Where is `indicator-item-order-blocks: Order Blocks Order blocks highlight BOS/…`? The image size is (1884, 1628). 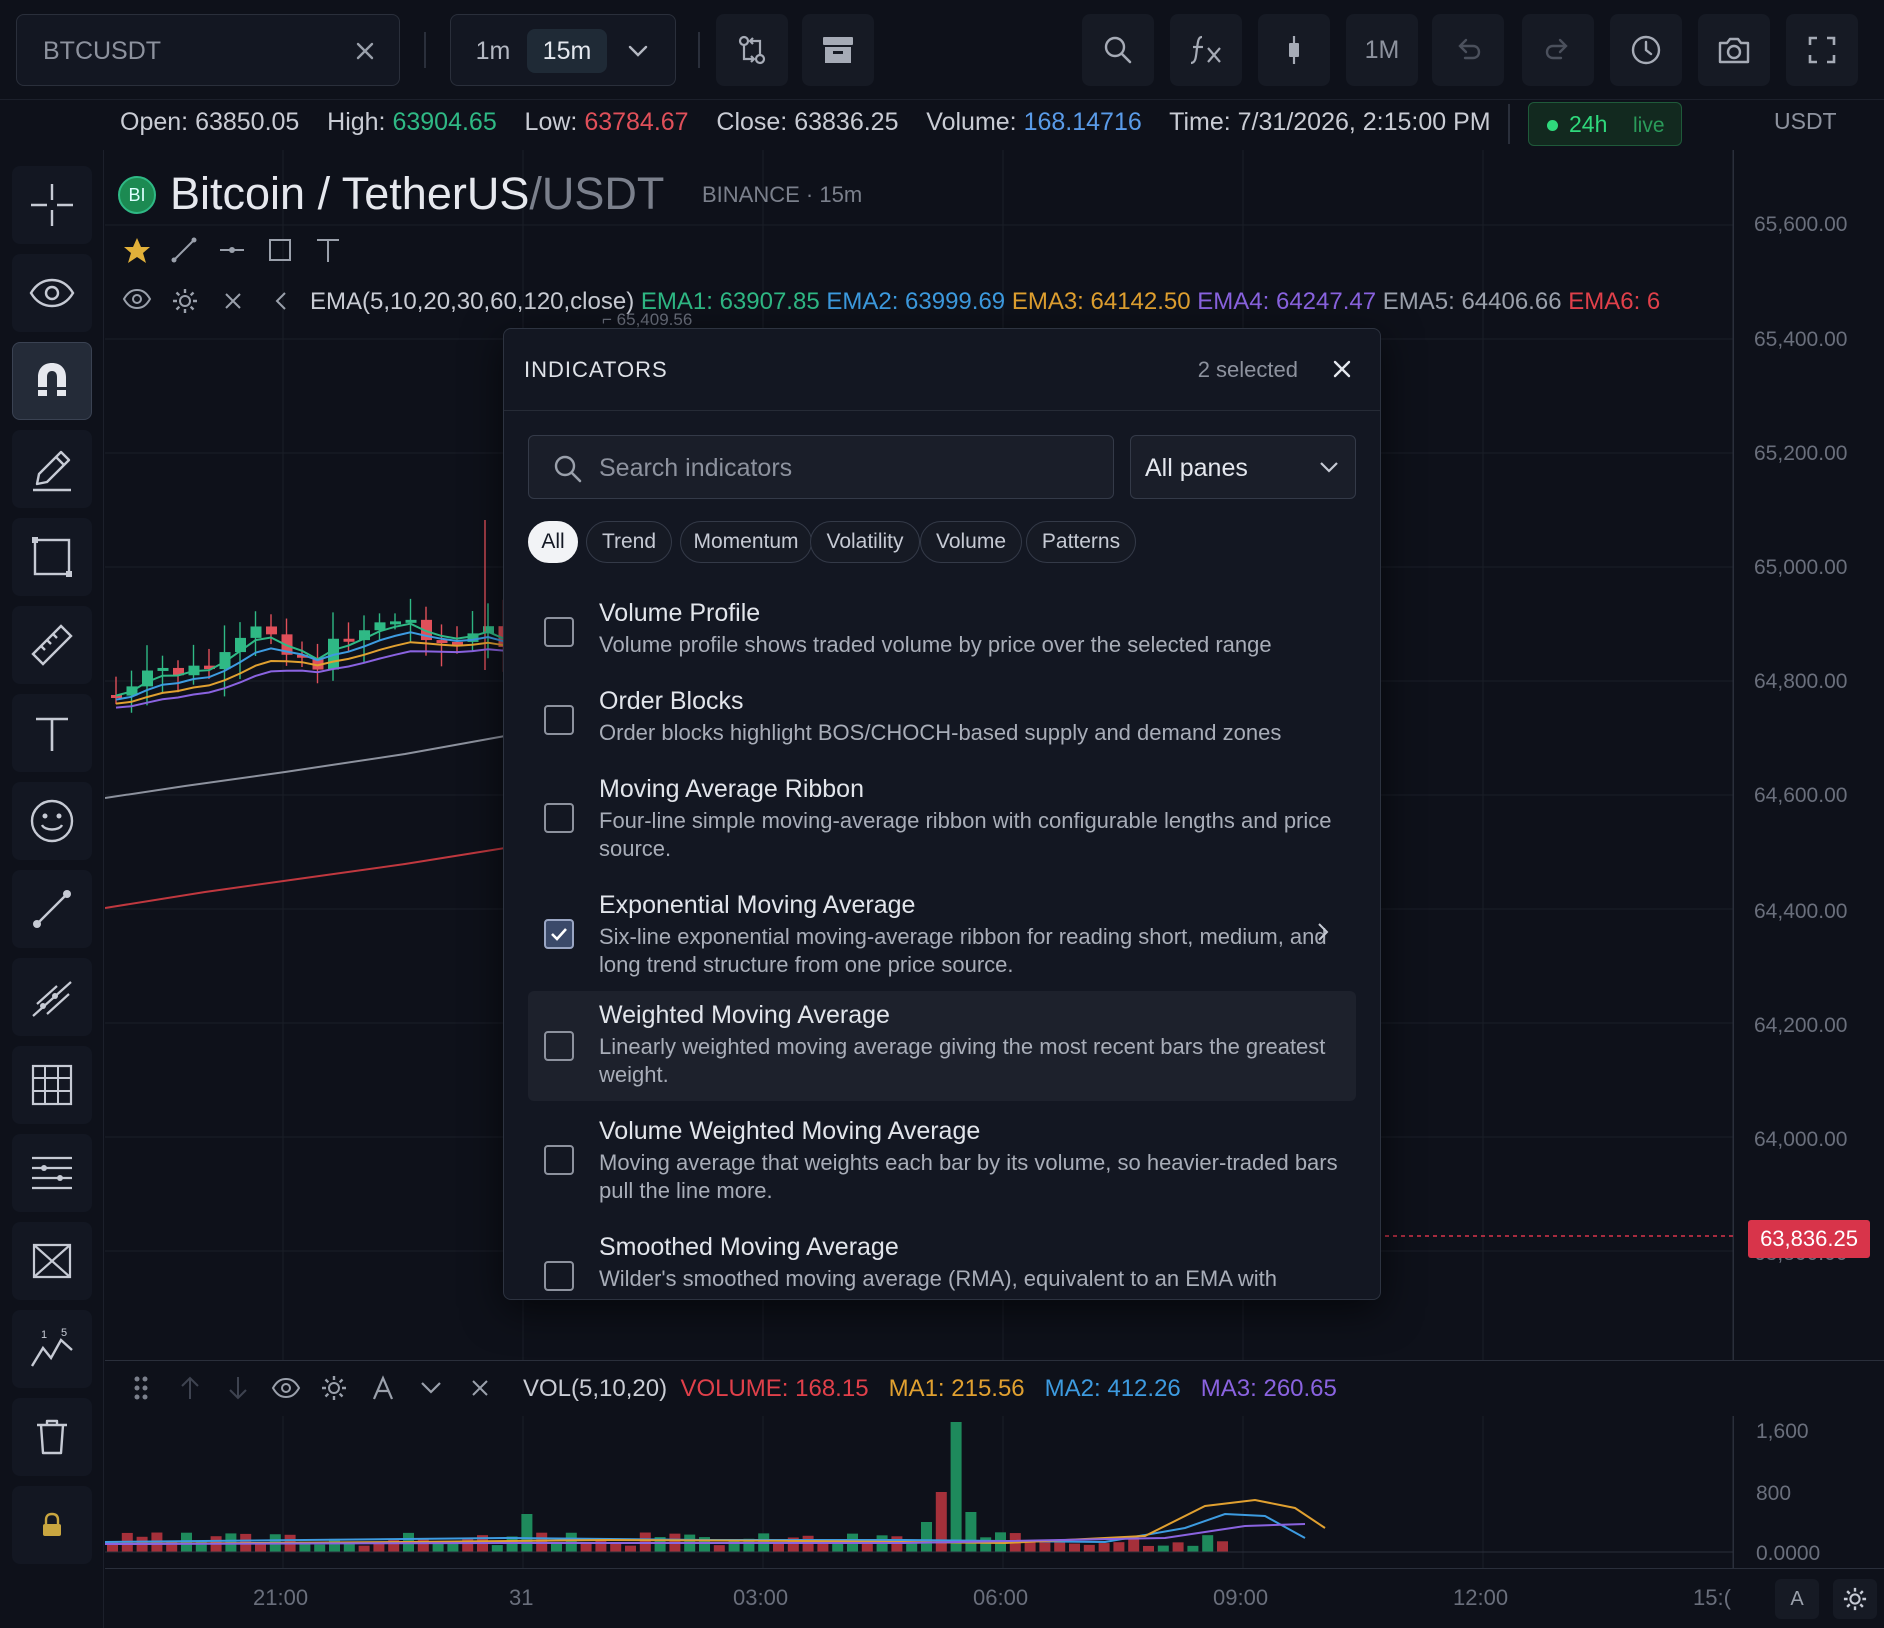 indicator-item-order-blocks: Order Blocks Order blocks highlight BOS/… is located at coordinates (942, 717).